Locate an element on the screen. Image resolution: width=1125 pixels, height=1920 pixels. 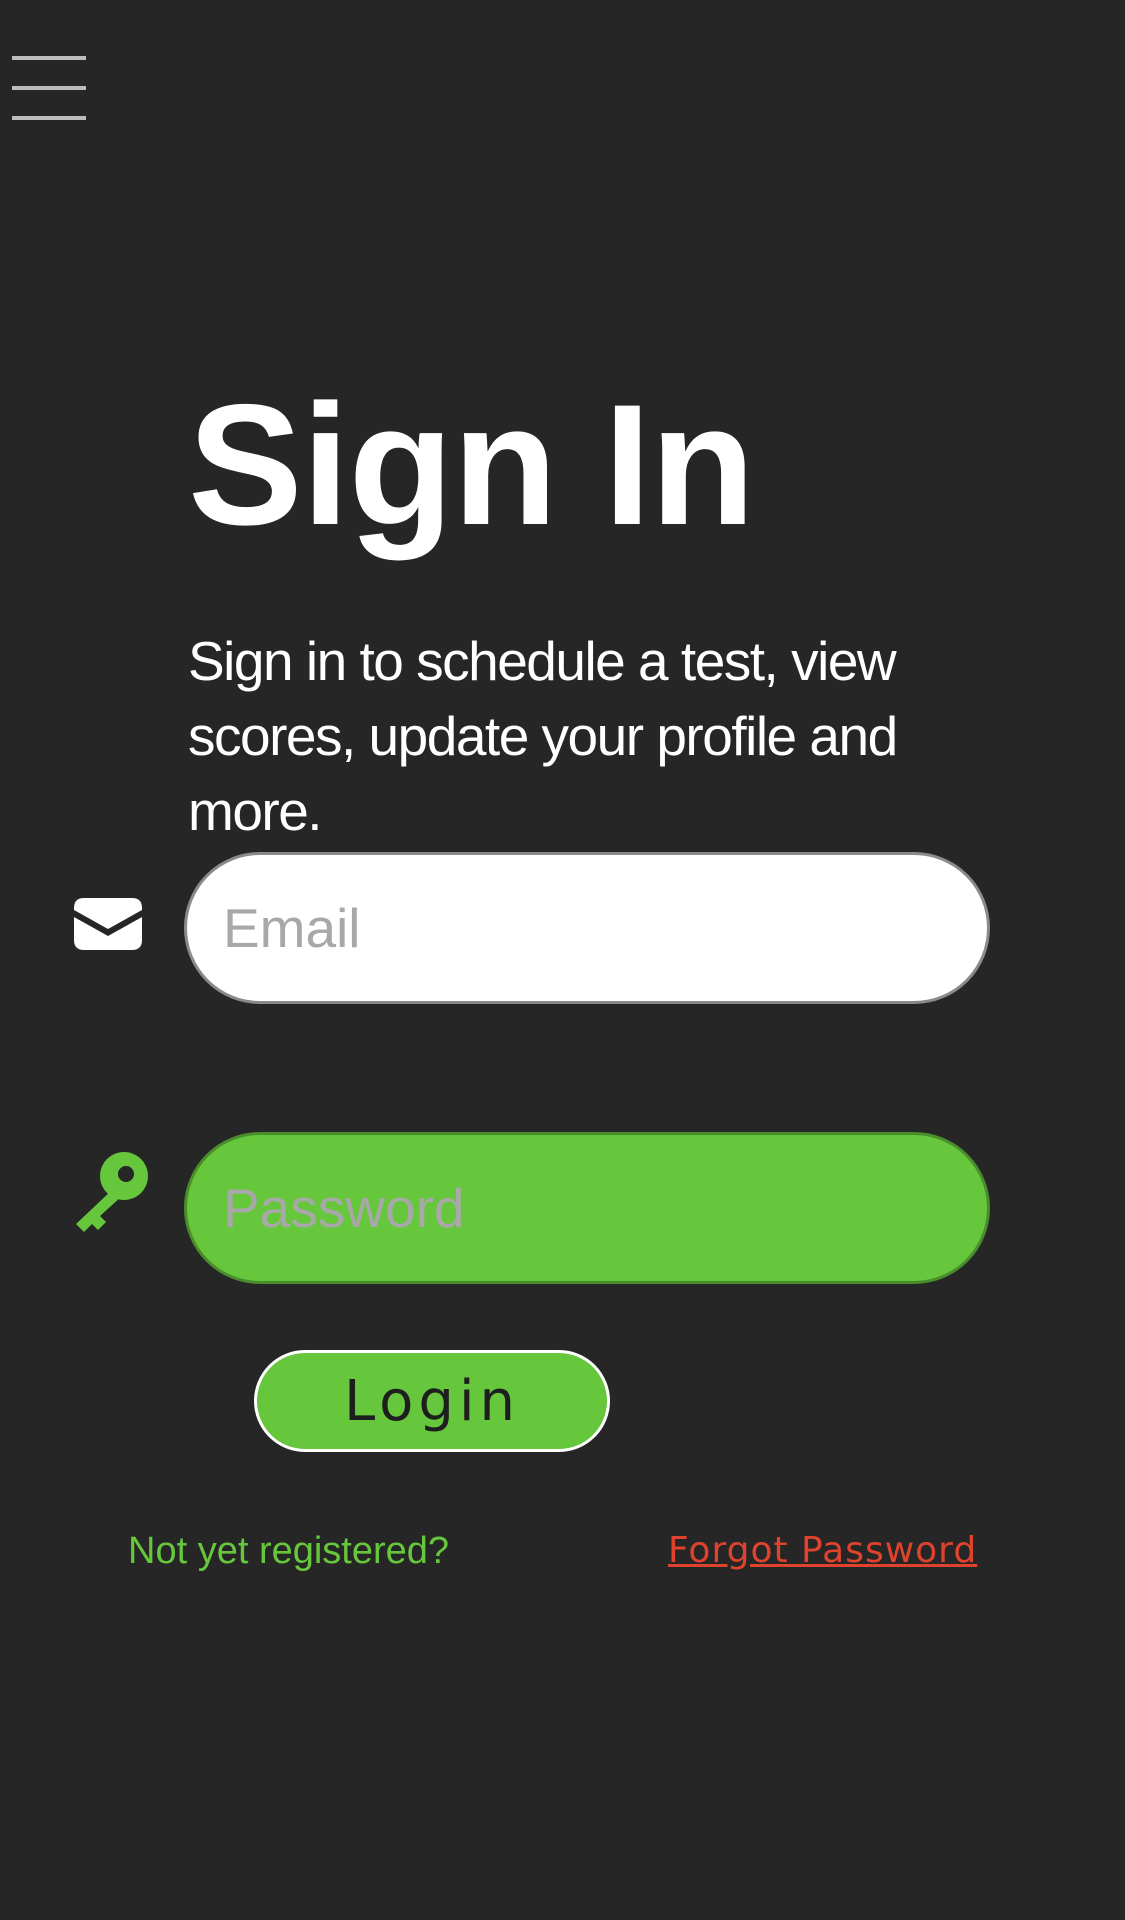
envelope-icon is located at coordinates (108, 924).